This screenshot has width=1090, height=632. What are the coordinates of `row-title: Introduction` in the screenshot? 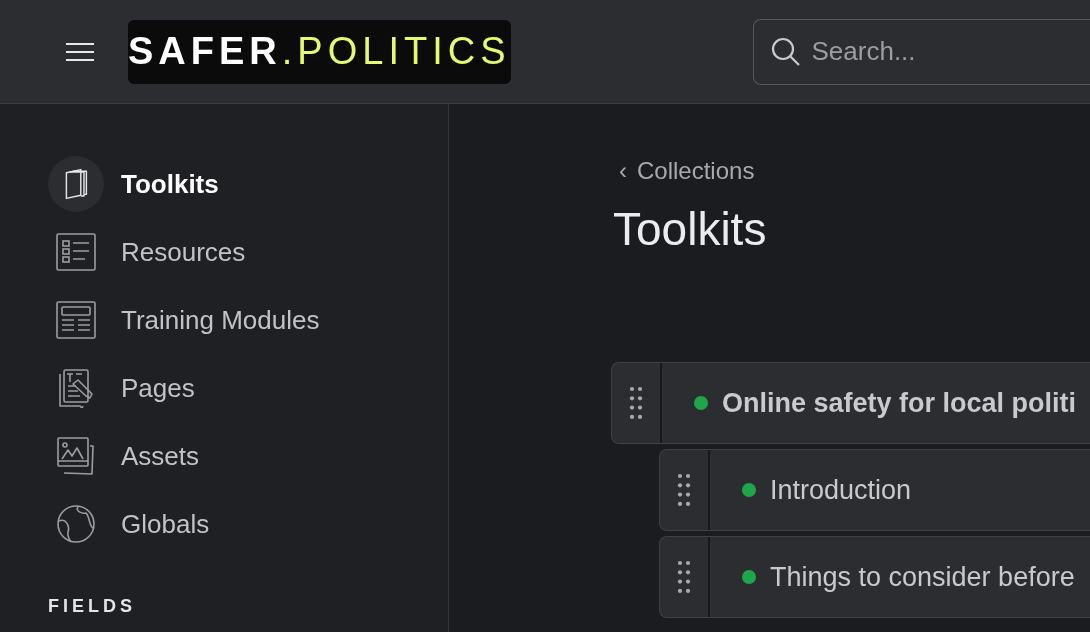 It's located at (841, 490).